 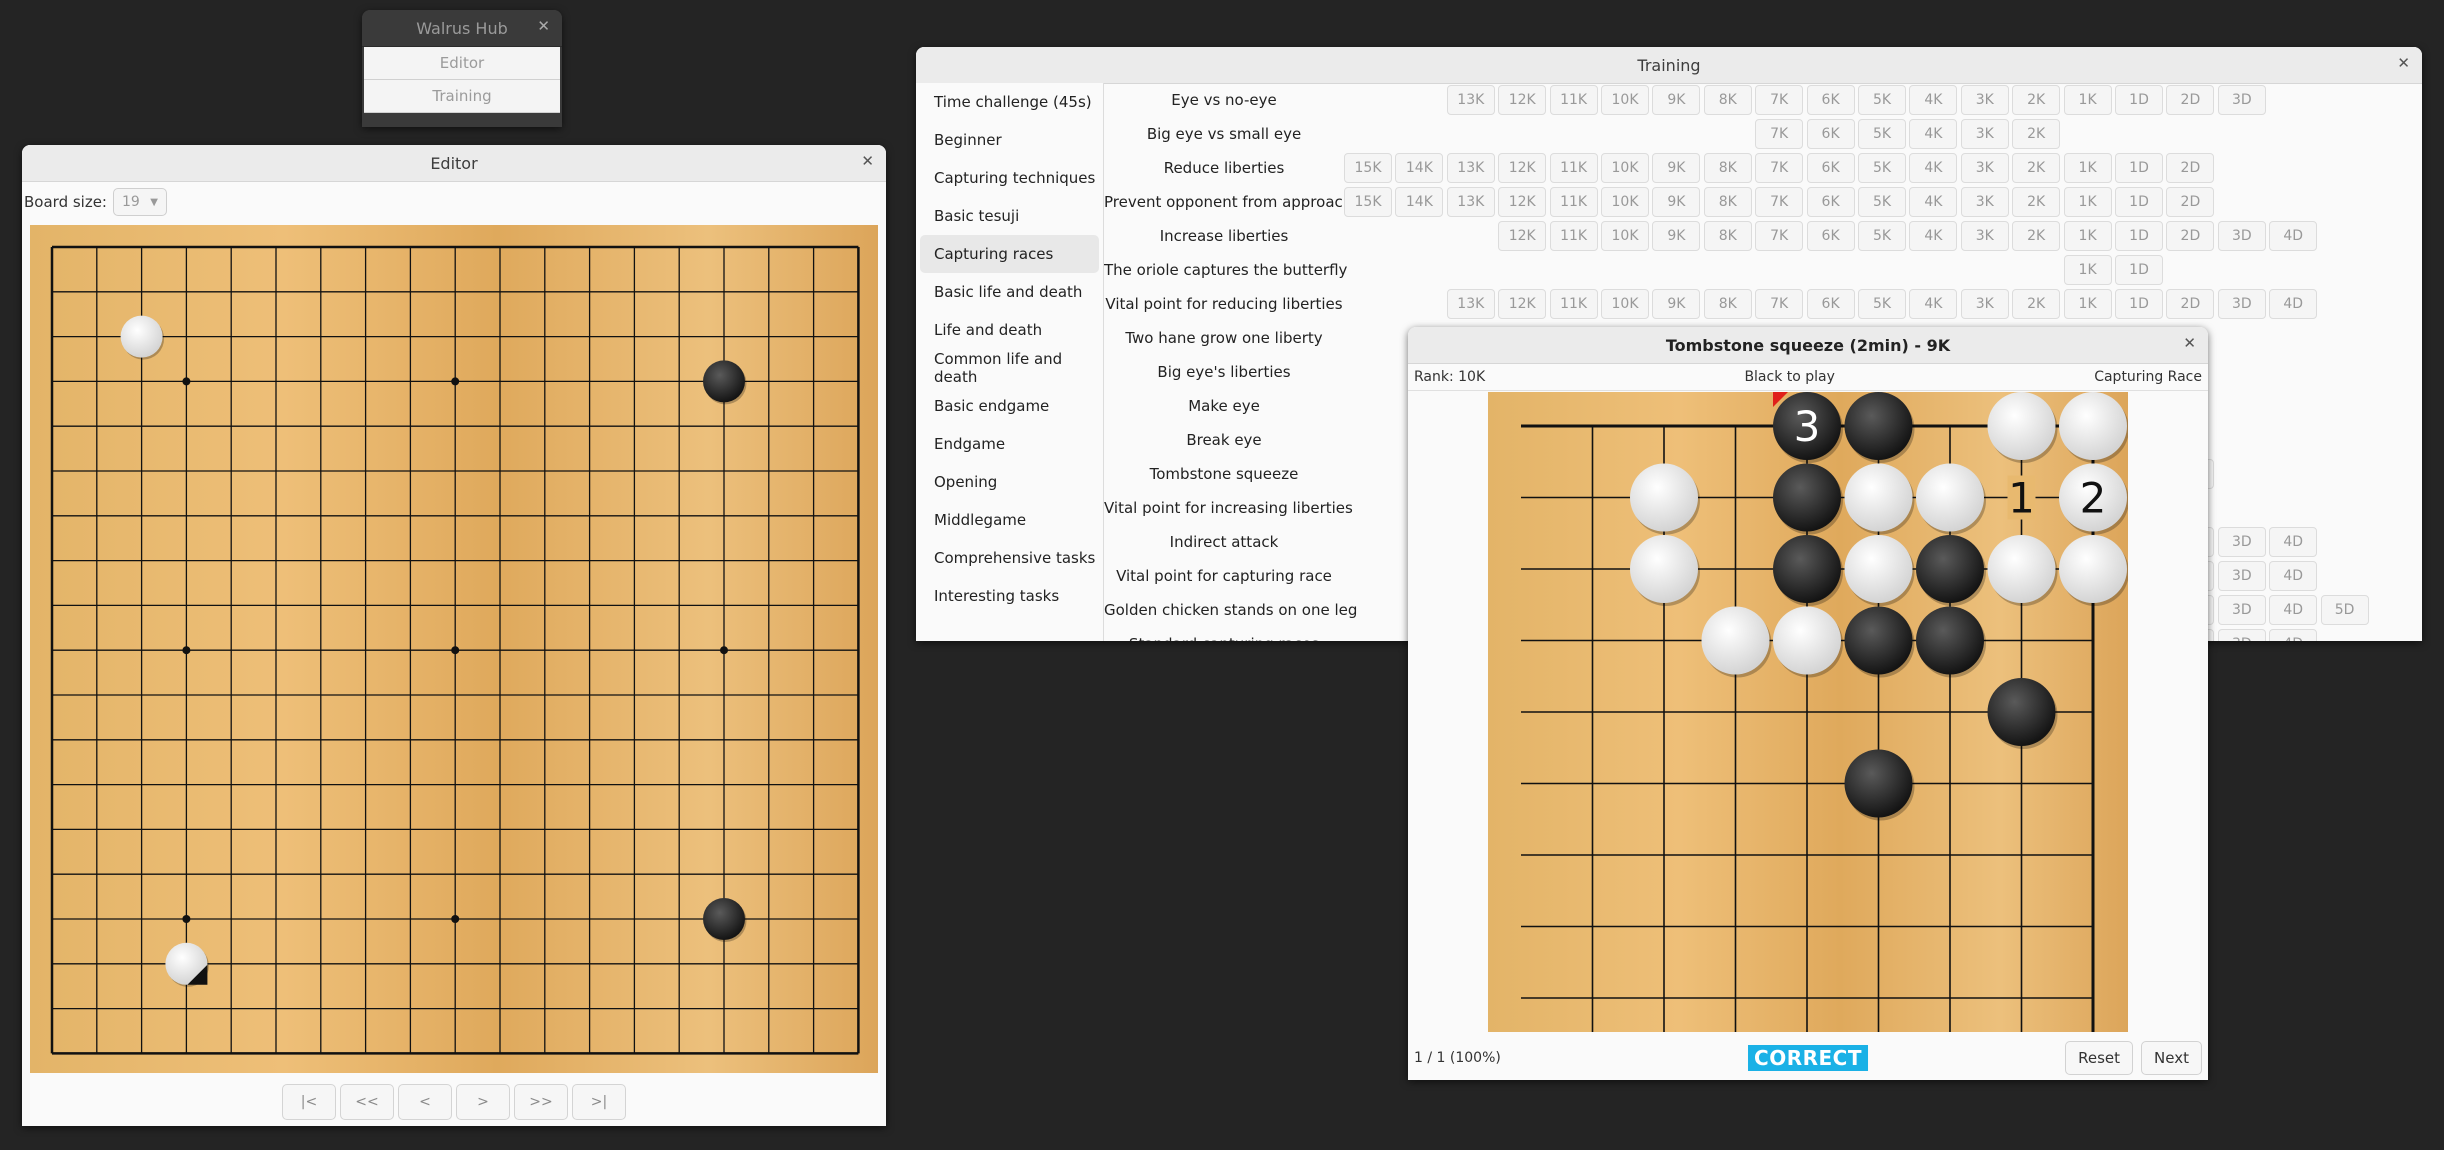 I want to click on hub-close-icon: ✕, so click(x=543, y=26).